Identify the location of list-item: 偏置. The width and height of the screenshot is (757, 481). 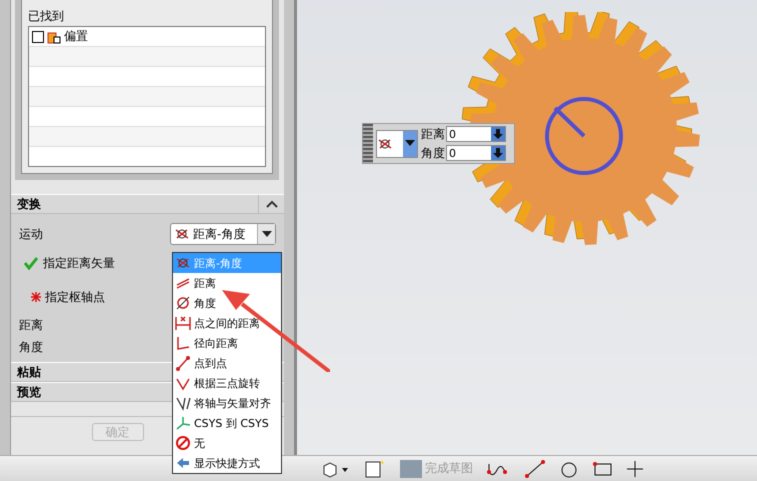
(147, 37).